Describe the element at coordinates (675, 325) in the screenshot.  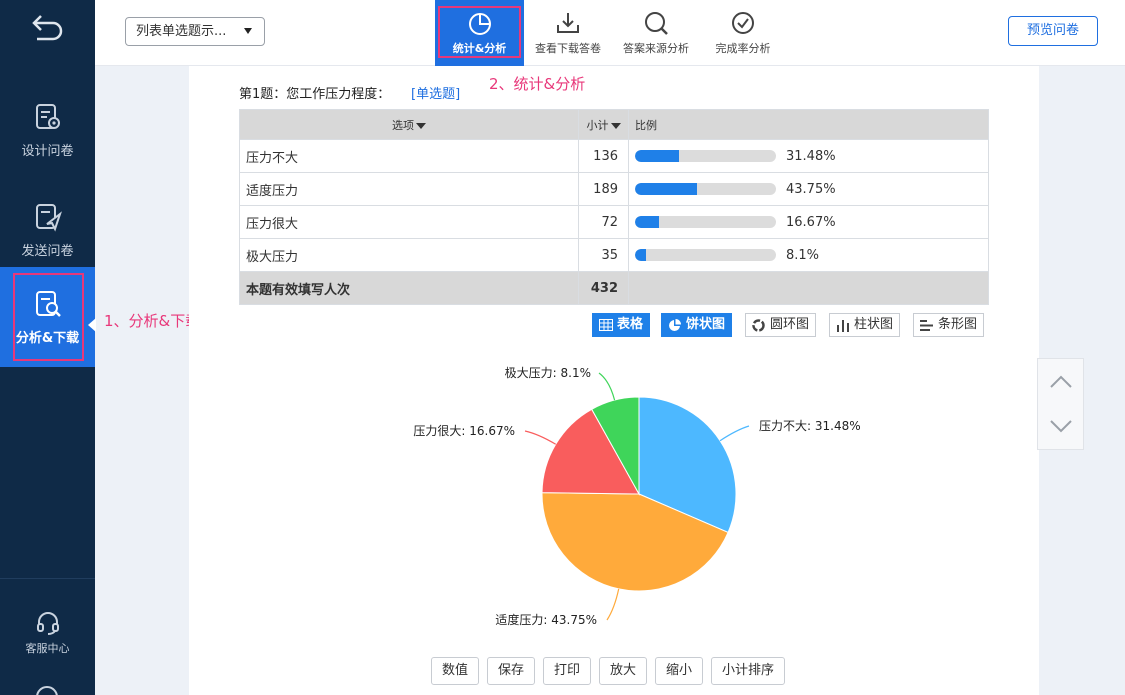
I see `pie-chart-icon` at that location.